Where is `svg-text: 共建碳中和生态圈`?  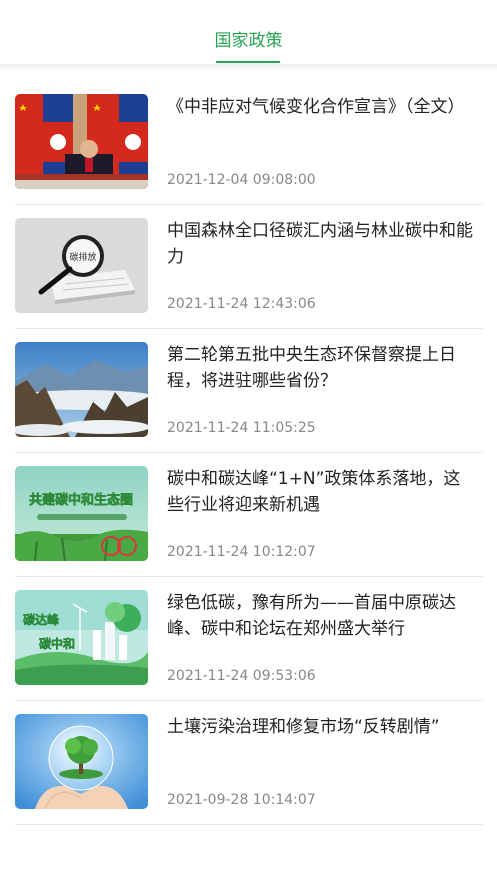
svg-text: 共建碳中和生态圈 is located at coordinates (81, 500).